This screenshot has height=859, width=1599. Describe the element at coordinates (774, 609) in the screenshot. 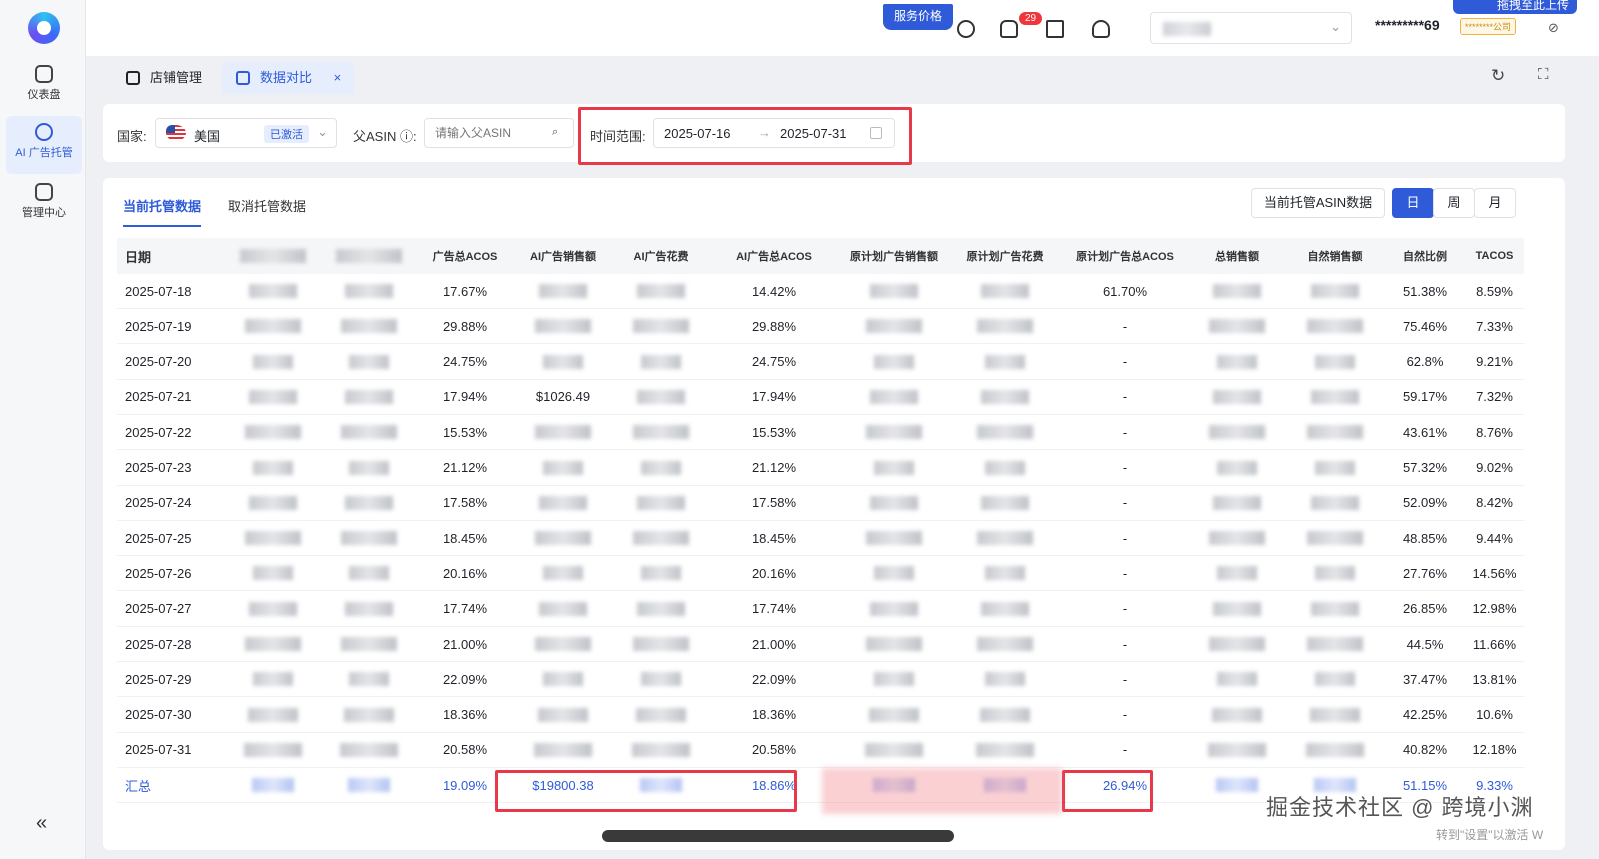

I see `table-cell-ai-acos: 17.74%` at that location.